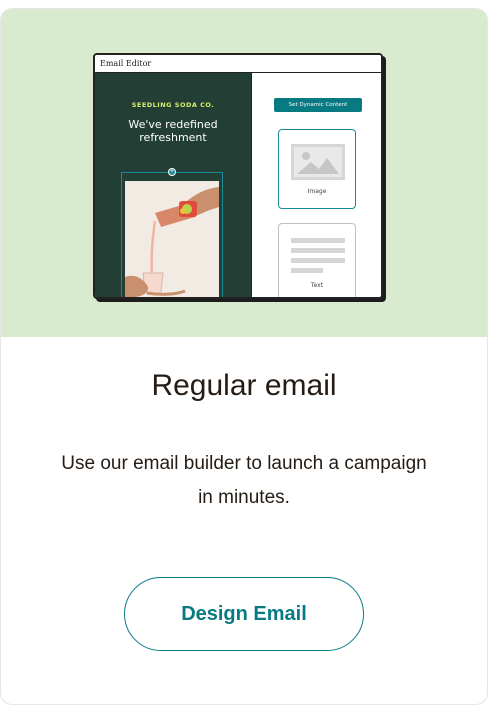  Describe the element at coordinates (173, 131) in the screenshot. I see `email-headline: We've redefined refreshment` at that location.